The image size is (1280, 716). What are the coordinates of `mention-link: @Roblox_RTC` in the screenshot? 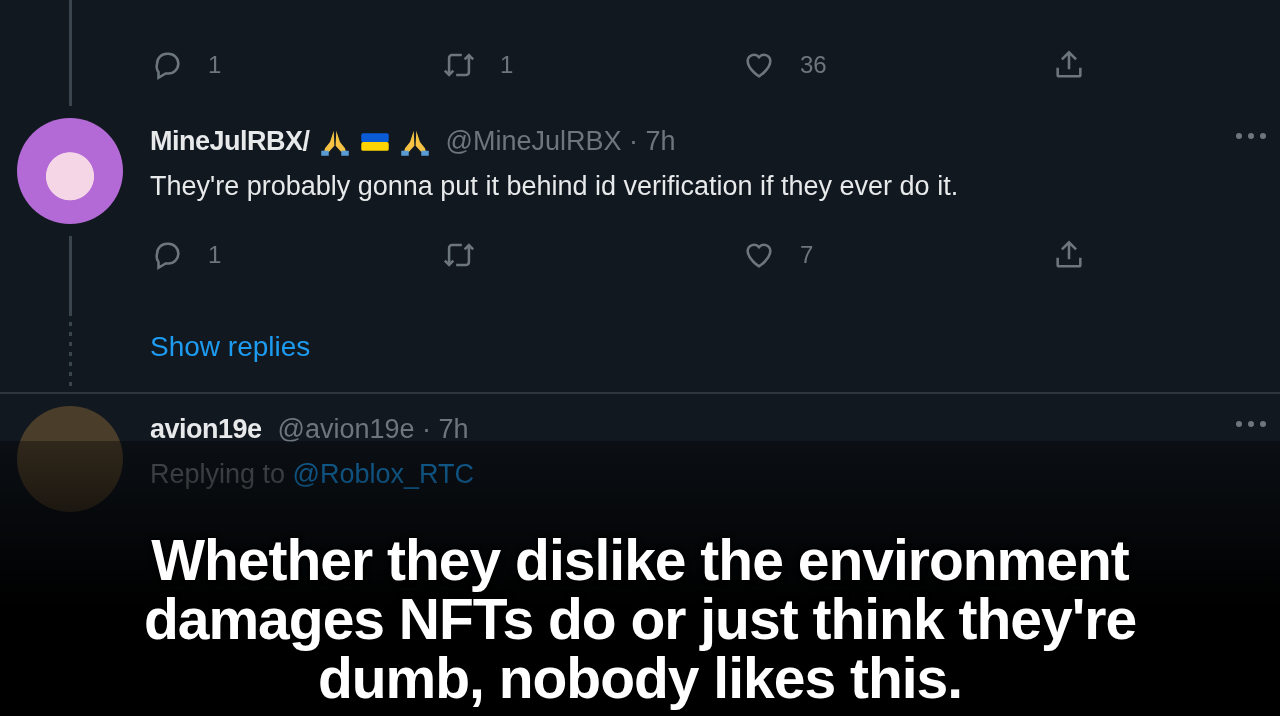 It's located at (383, 474).